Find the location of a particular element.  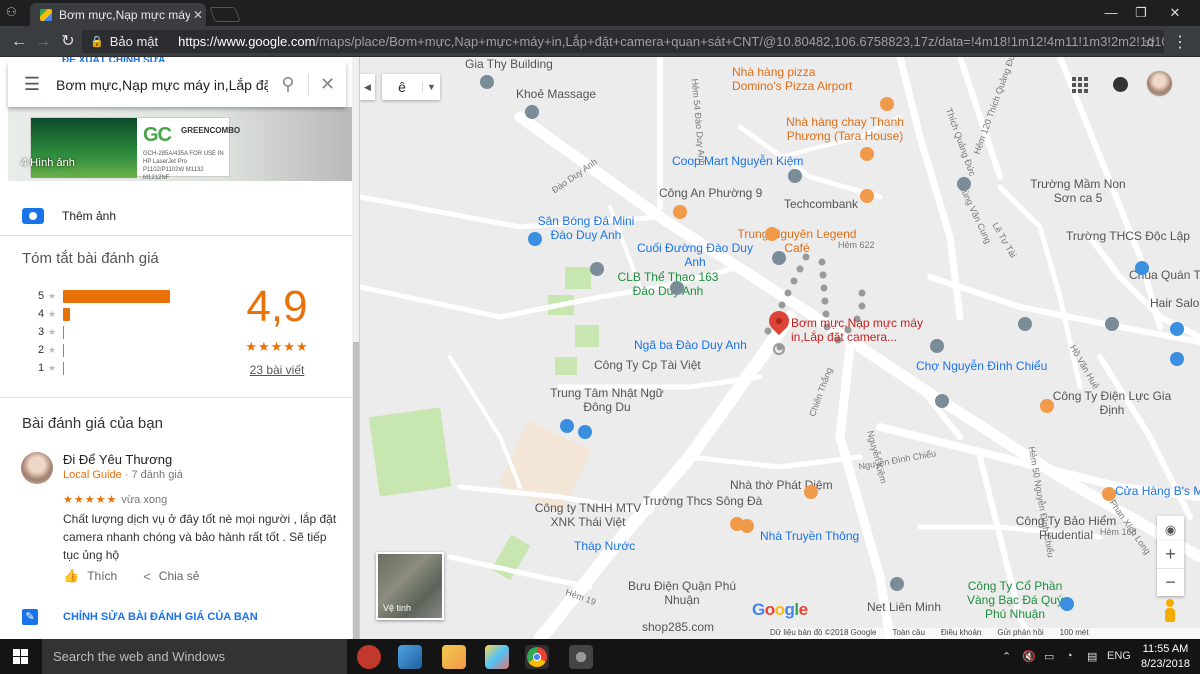

app-icon-red is located at coordinates (369, 657).